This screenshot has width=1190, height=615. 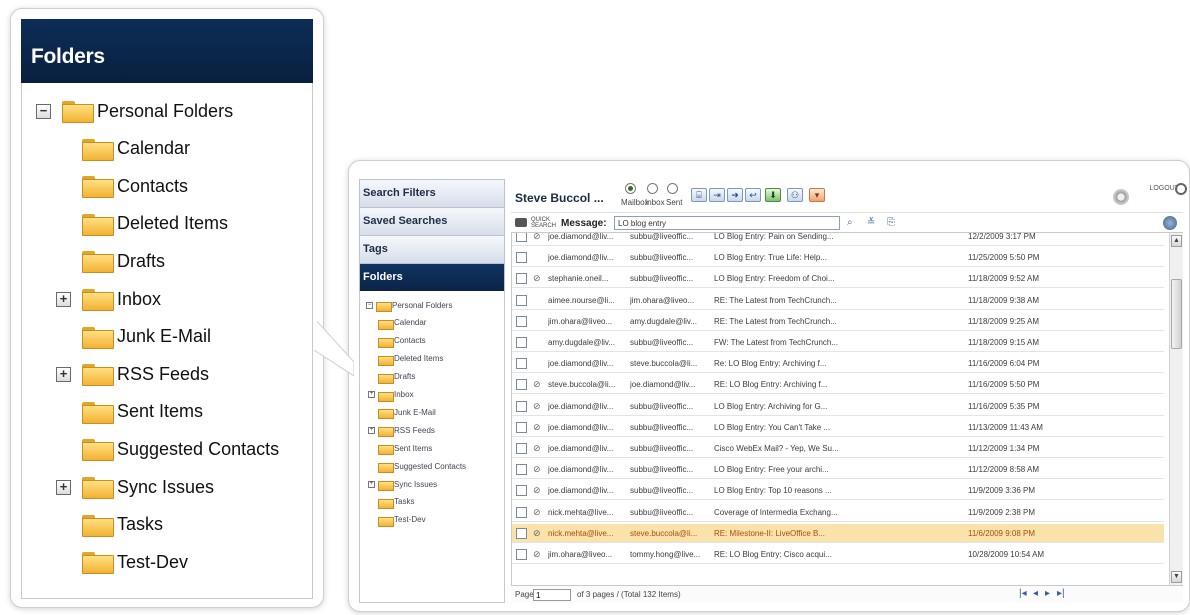 I want to click on tag-dropdown-icon: ▾, so click(x=817, y=195).